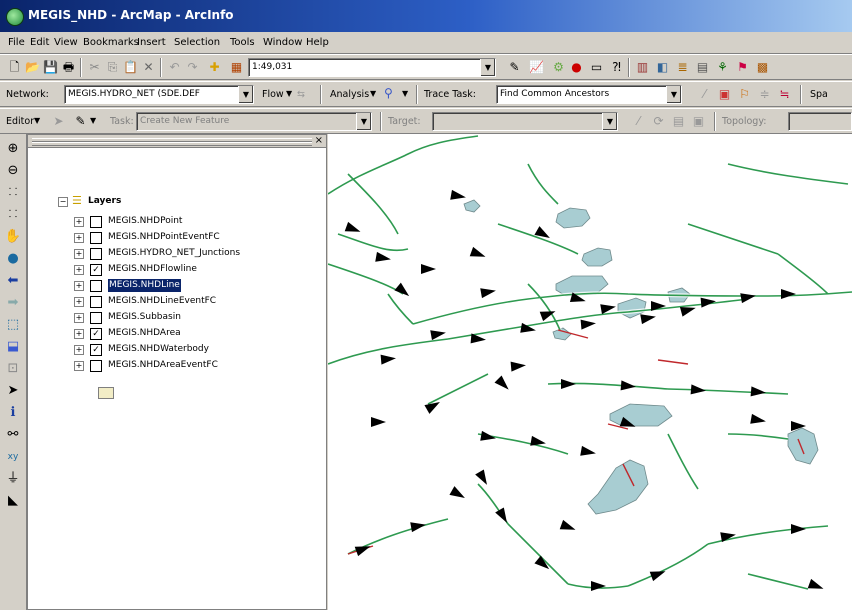 Image resolution: width=852 pixels, height=610 pixels. What do you see at coordinates (236, 67) in the screenshot?
I see `map-scale-icon: ▦` at bounding box center [236, 67].